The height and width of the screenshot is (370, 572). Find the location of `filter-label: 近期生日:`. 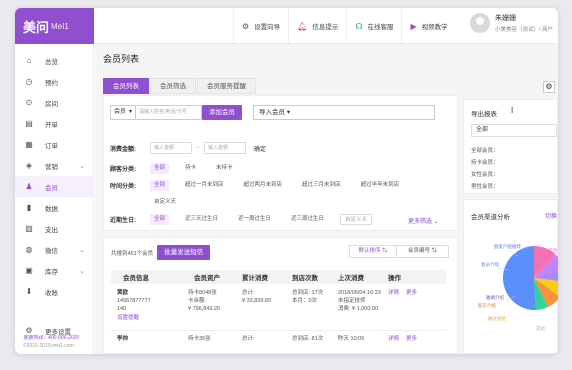

filter-label: 近期生日: is located at coordinates (123, 221).